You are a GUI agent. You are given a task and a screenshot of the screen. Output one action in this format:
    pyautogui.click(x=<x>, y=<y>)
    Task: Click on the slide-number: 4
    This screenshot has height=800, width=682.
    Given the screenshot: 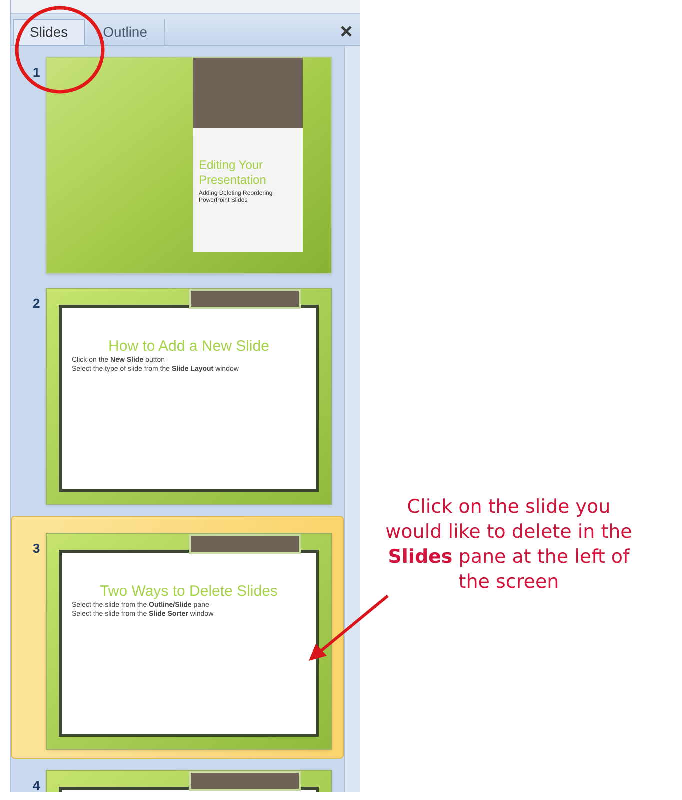 What is the action you would take?
    pyautogui.click(x=37, y=784)
    